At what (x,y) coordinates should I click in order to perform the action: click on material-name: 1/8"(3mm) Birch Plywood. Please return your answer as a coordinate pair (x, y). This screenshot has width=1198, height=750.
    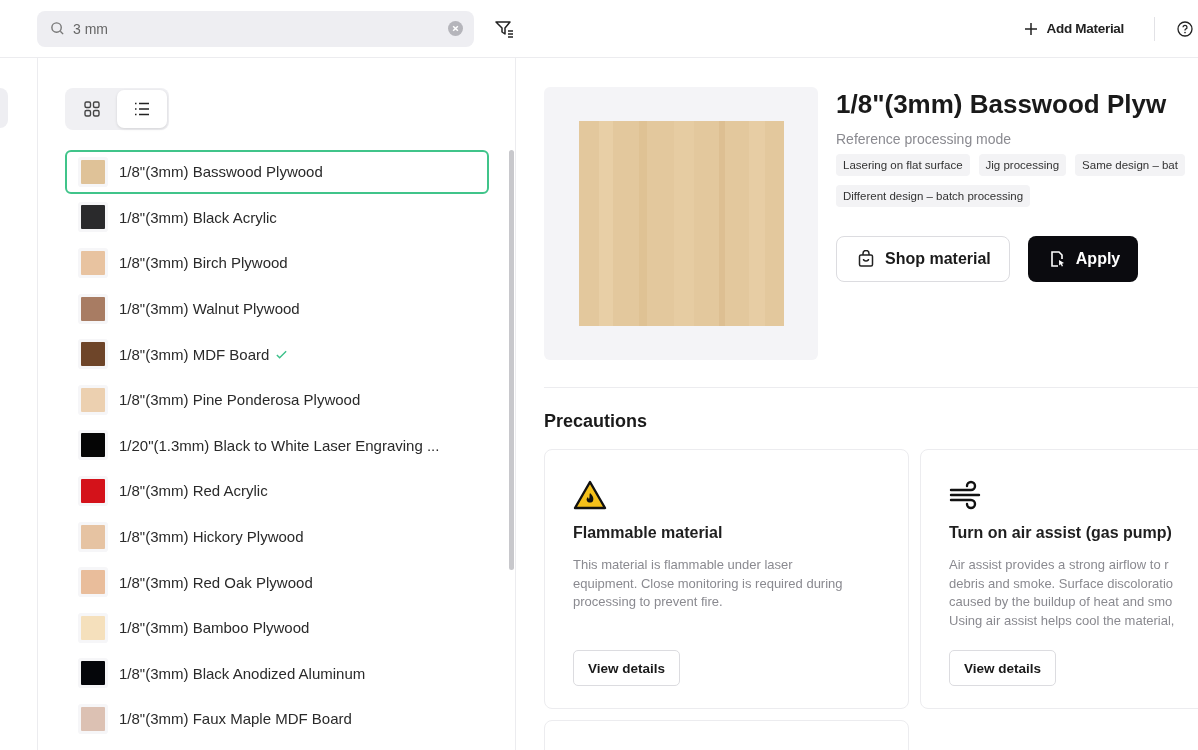
    Looking at the image, I should click on (203, 263).